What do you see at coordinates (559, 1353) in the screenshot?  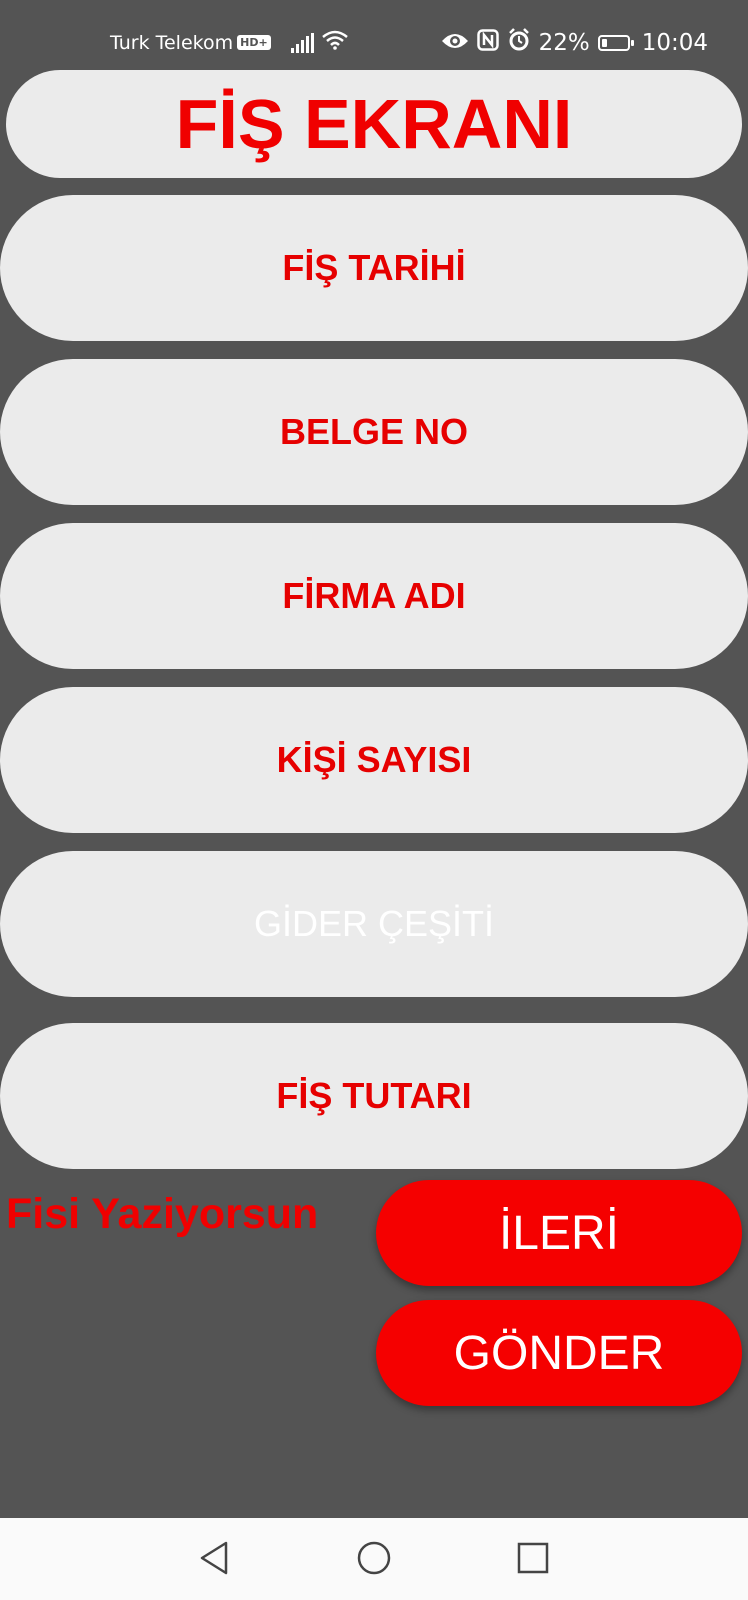 I see `send-button: GÖNDER` at bounding box center [559, 1353].